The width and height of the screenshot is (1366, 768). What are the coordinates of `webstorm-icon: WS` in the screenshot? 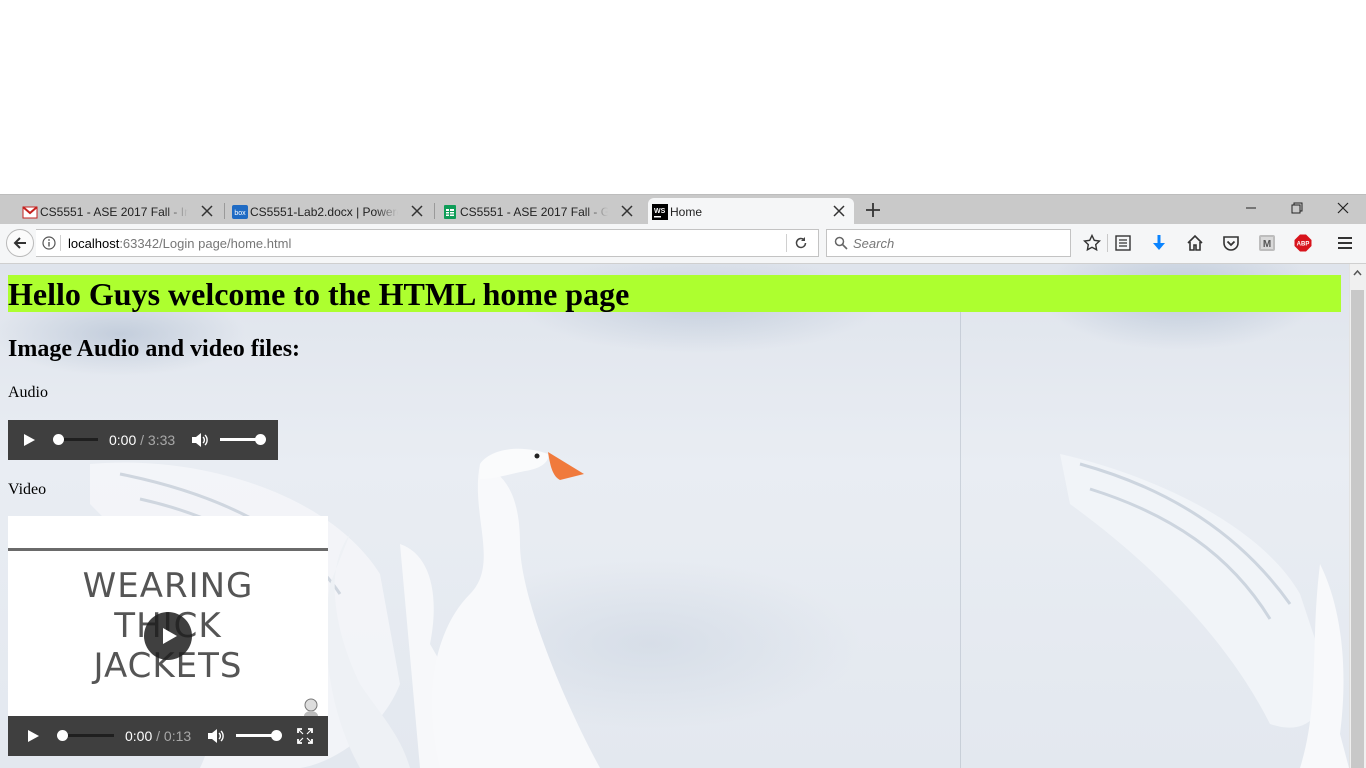 It's located at (660, 212).